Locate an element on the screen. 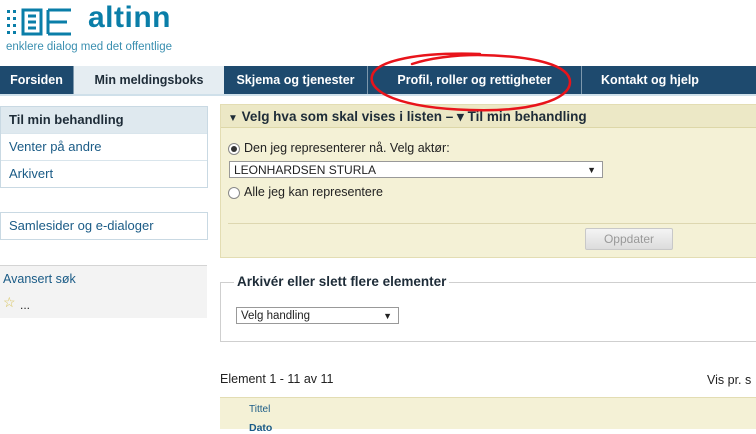  option-represent-label: Den jeg representerer nå. Velg aktør: is located at coordinates (347, 148).